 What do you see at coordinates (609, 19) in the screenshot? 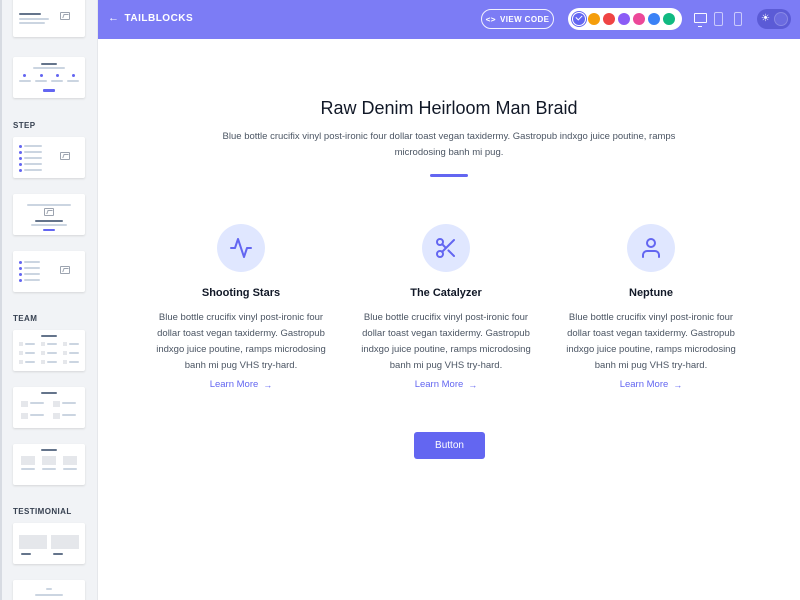
I see `color-swatch-red` at bounding box center [609, 19].